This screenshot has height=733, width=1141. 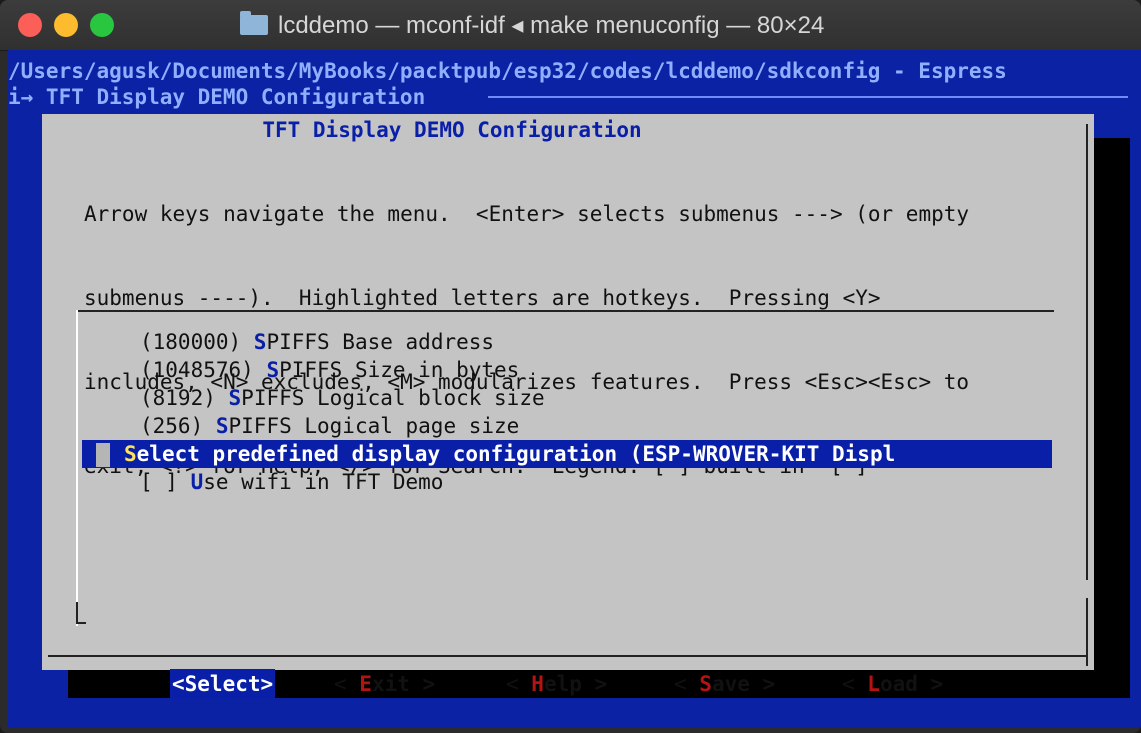 What do you see at coordinates (596, 426) in the screenshot?
I see `menu-item-spiffs-page-size: (256) SPIFFS Logical page size` at bounding box center [596, 426].